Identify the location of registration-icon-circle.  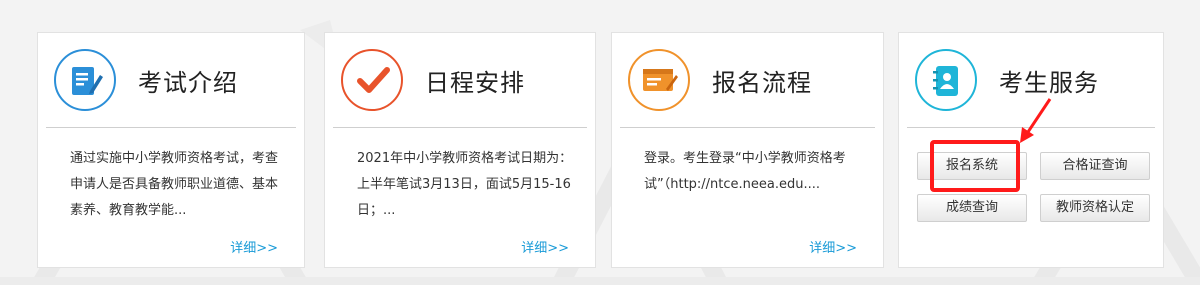
(659, 80).